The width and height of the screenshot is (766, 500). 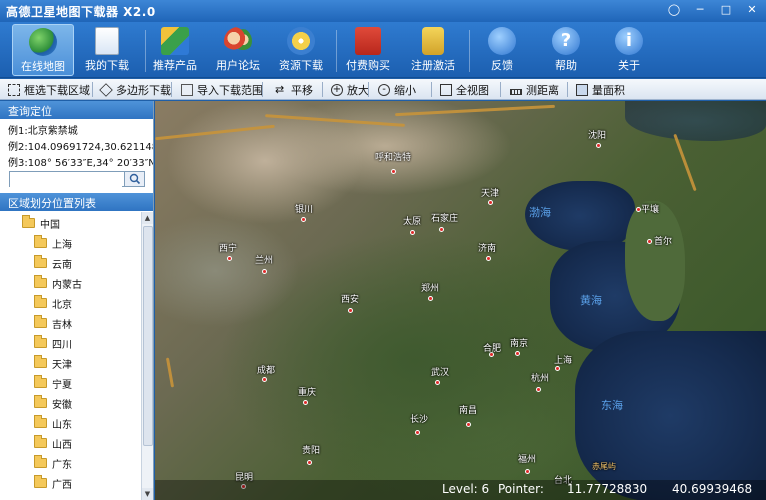 What do you see at coordinates (148, 336) in the screenshot?
I see `scrollbar-thumb` at bounding box center [148, 336].